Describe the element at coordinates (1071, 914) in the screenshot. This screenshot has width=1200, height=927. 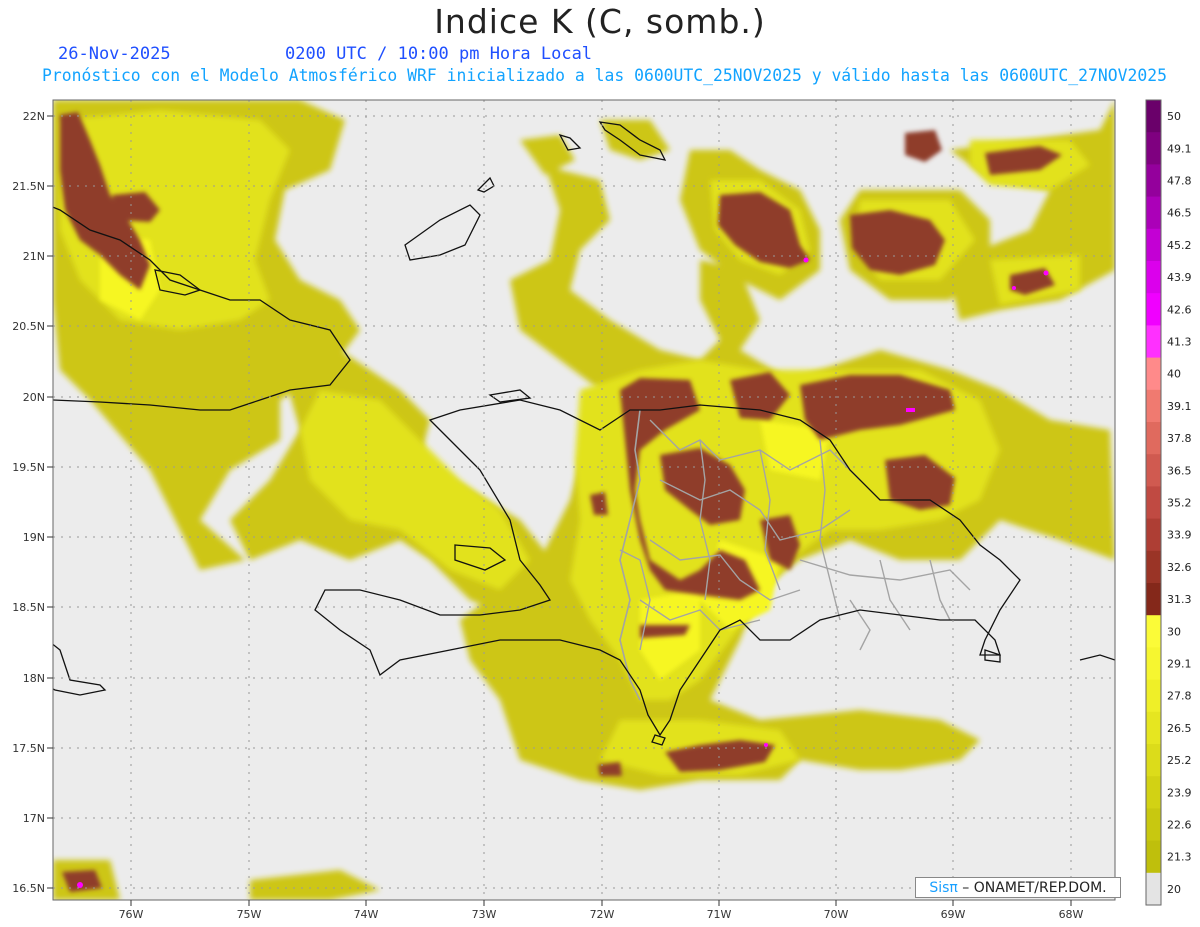
I see `lon-label: 68W` at that location.